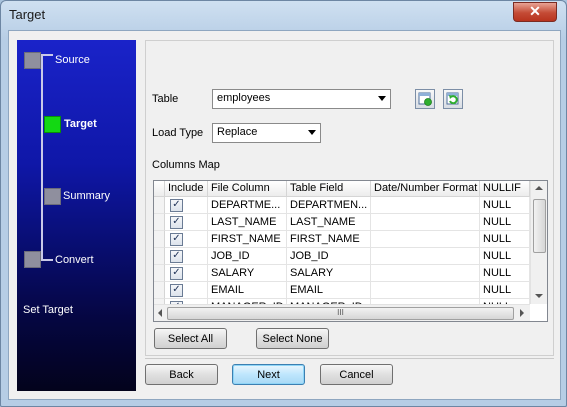  Describe the element at coordinates (247, 273) in the screenshot. I see `file-column-cell: SALARY` at that location.